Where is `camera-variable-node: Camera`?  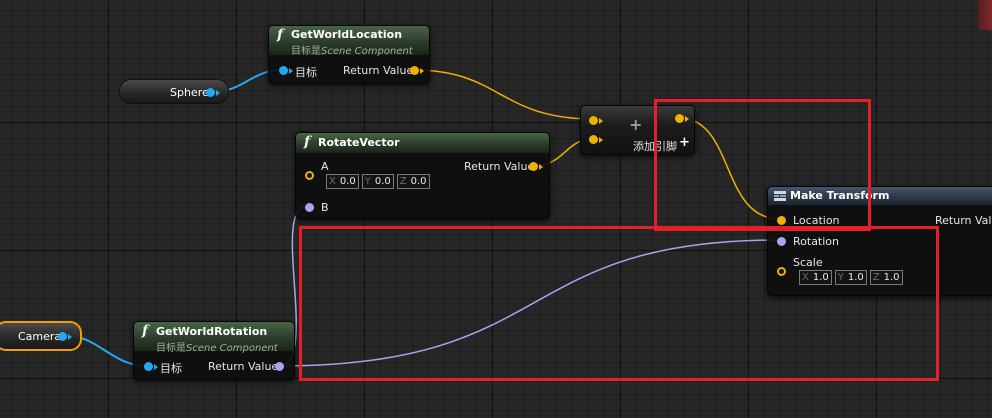 camera-variable-node: Camera is located at coordinates (41, 336).